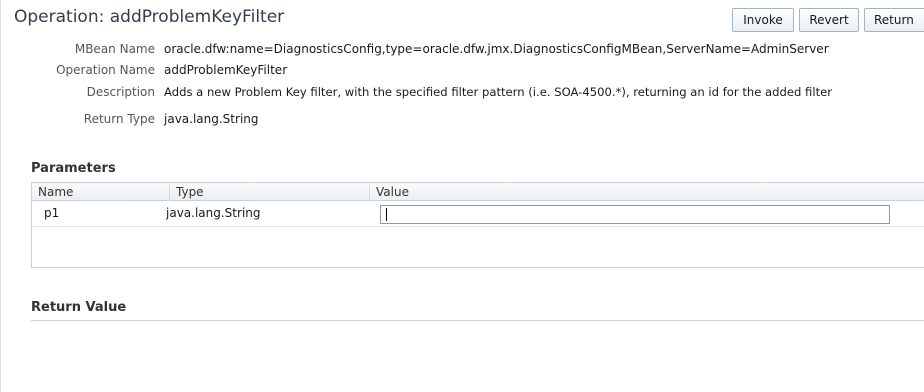  I want to click on page-title: Operation: addProblemKeyFilter, so click(149, 17).